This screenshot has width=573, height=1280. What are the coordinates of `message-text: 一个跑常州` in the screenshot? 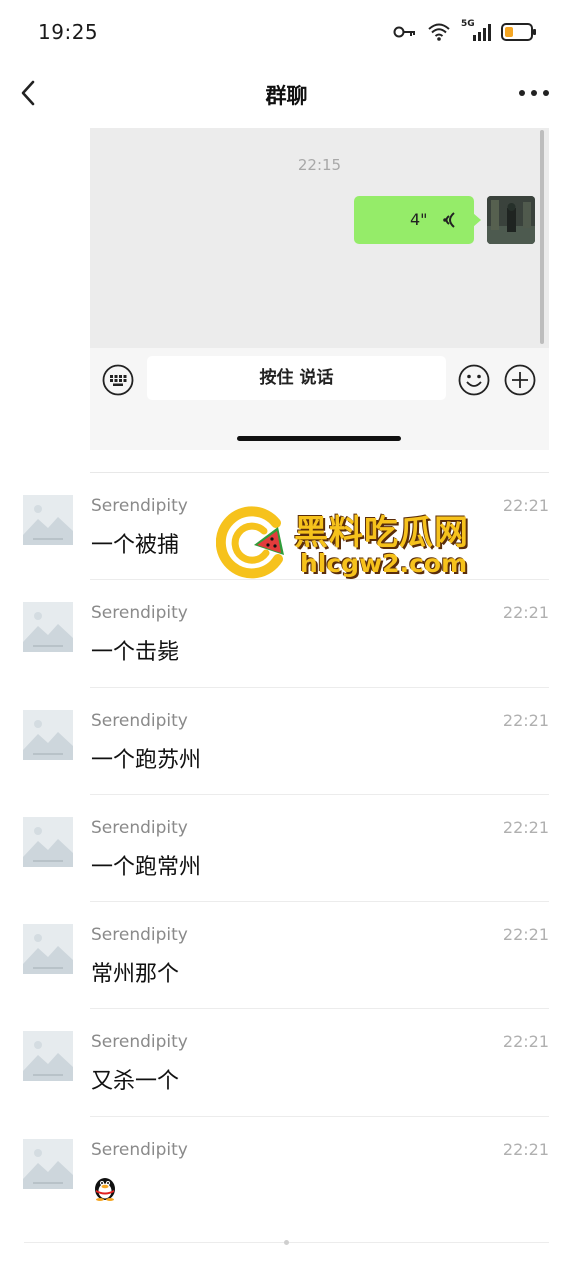 It's located at (146, 867).